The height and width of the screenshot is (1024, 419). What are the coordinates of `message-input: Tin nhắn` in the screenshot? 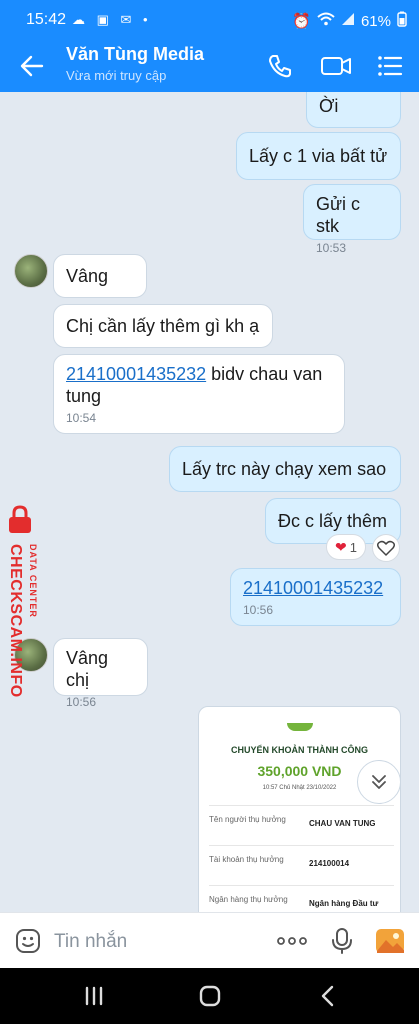 It's located at (90, 942).